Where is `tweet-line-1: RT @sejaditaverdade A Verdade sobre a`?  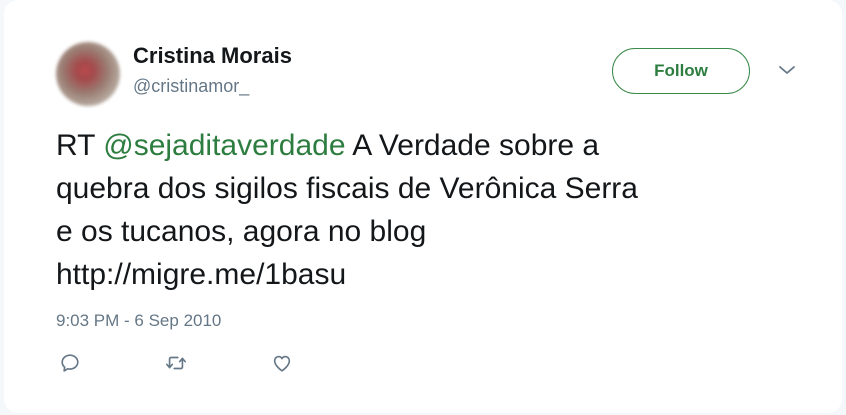
tweet-line-1: RT @sejaditaverdade A Verdade sobre a is located at coordinates (406, 145).